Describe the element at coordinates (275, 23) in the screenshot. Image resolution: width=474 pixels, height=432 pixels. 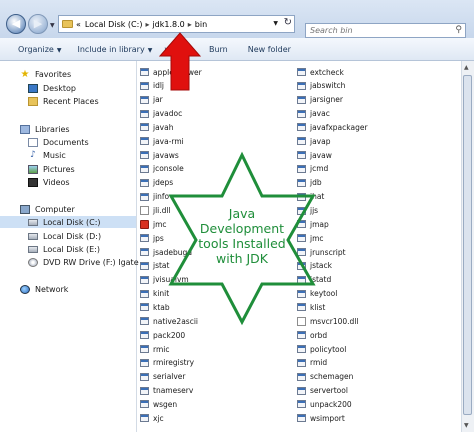
I see `address-dropdown-icon: ▼` at that location.